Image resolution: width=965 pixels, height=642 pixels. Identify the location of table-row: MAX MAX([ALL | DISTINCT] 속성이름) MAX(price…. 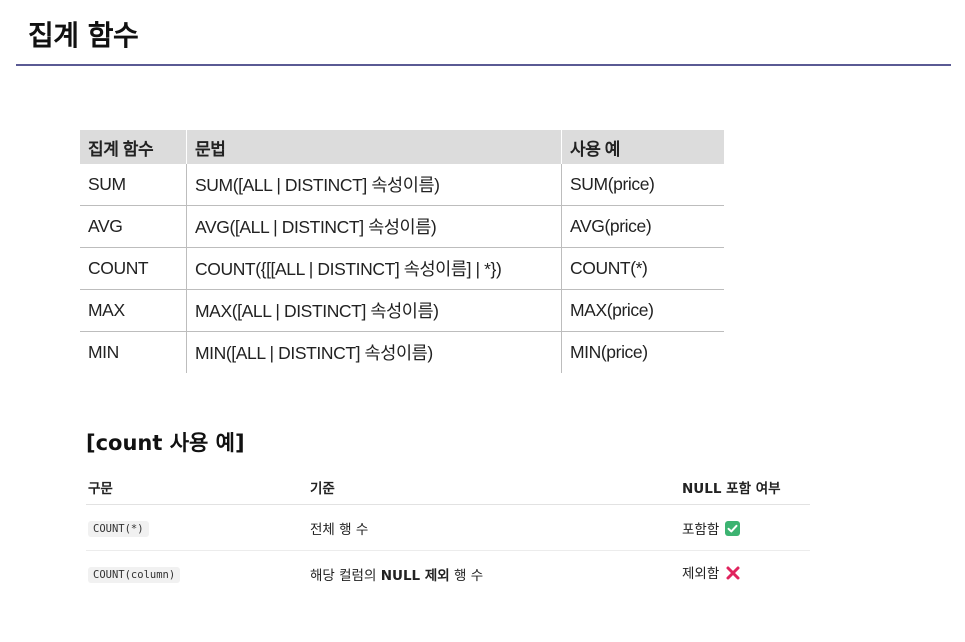
(402, 310).